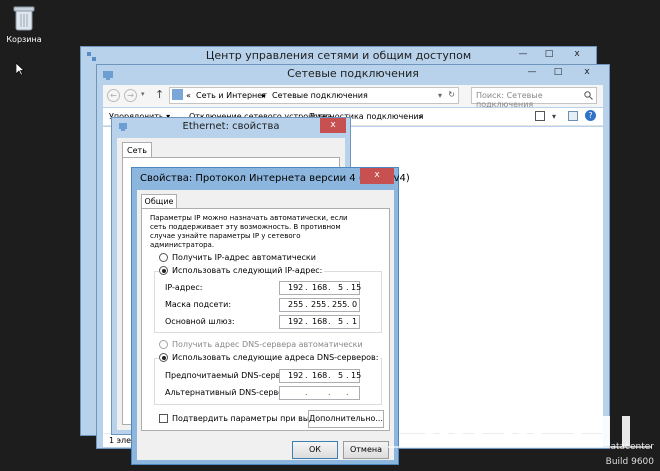 Image resolution: width=660 pixels, height=471 pixels. Describe the element at coordinates (177, 94) in the screenshot. I see `control-panel-icon` at that location.